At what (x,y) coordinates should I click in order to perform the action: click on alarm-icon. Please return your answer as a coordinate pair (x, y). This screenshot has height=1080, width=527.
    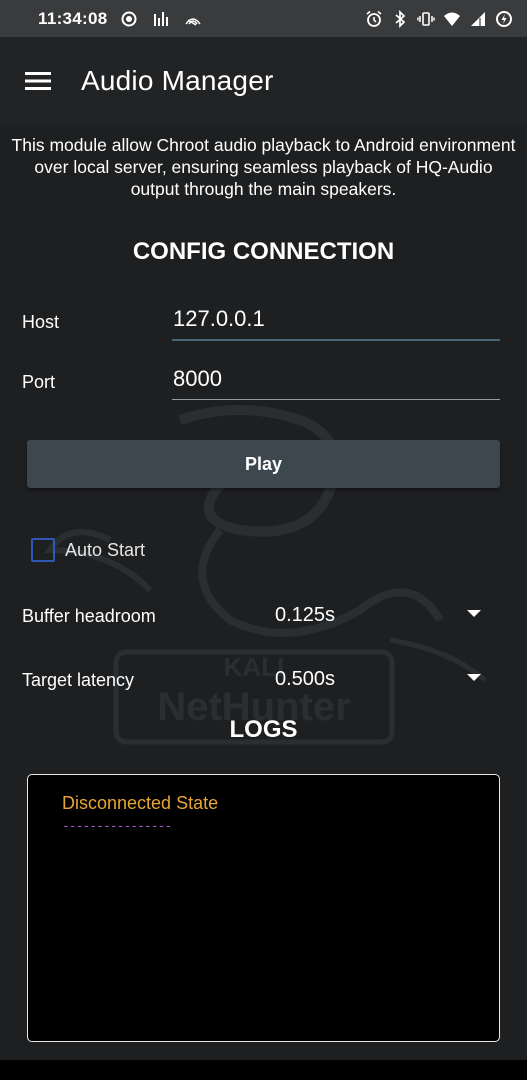
    Looking at the image, I should click on (374, 19).